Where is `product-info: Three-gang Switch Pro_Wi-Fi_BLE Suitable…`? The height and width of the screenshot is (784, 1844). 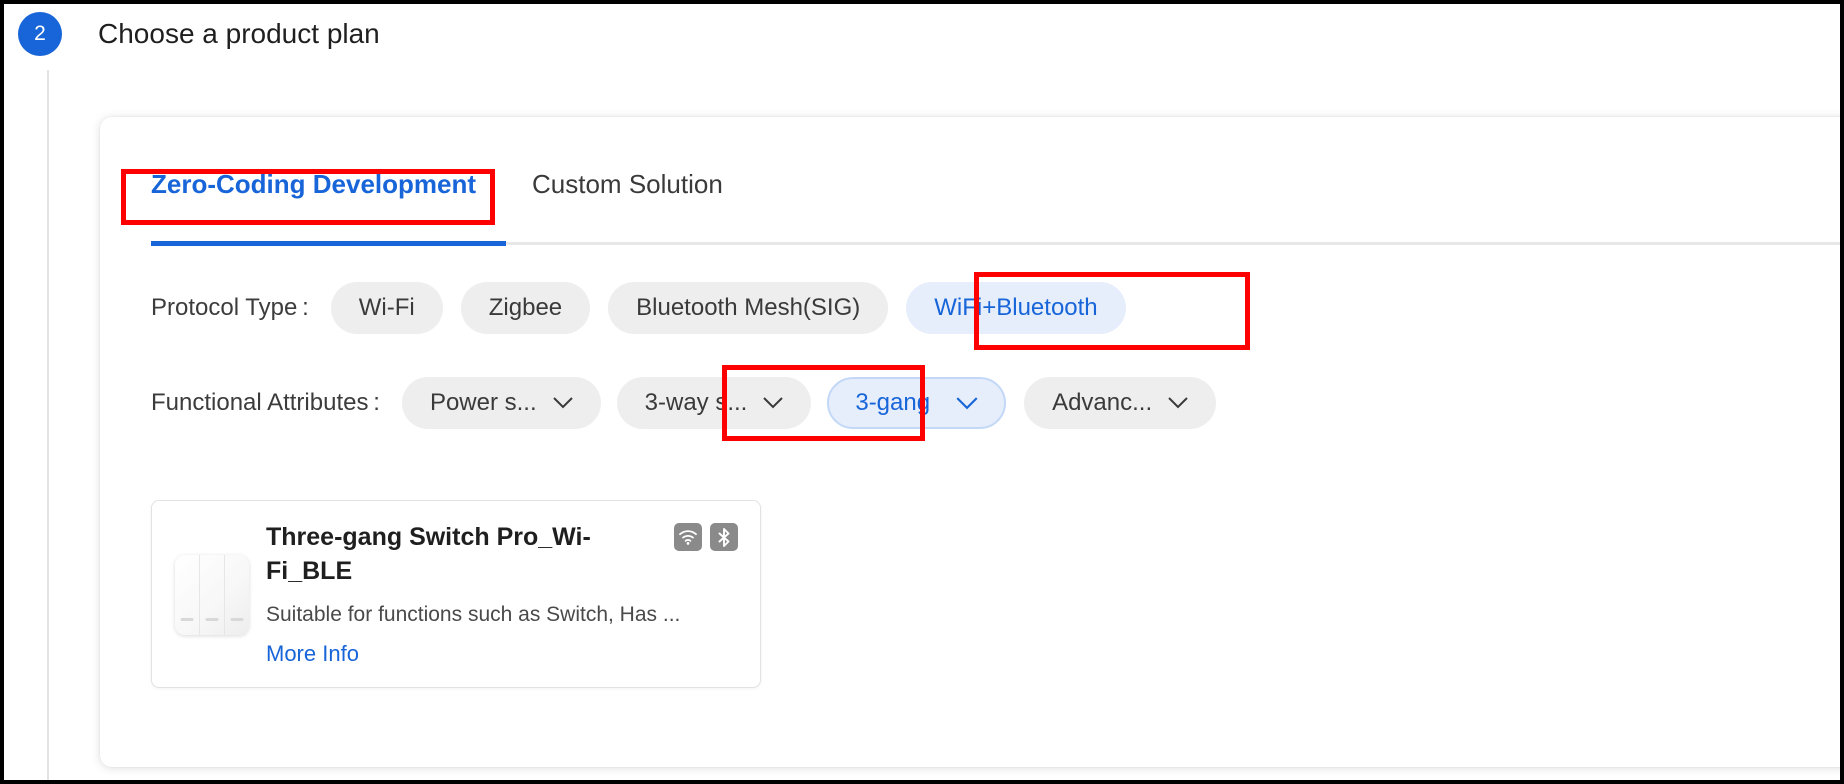
product-info: Three-gang Switch Pro_Wi-Fi_BLE Suitable… is located at coordinates (504, 595).